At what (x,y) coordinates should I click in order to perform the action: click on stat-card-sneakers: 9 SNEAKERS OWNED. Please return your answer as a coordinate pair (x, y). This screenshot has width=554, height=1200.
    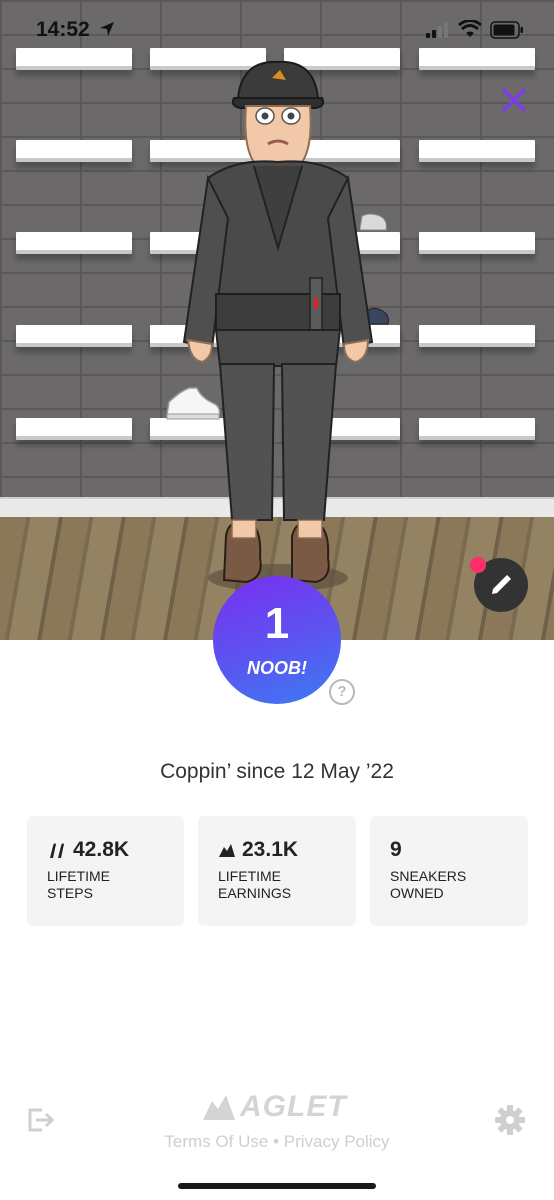
    Looking at the image, I should click on (449, 871).